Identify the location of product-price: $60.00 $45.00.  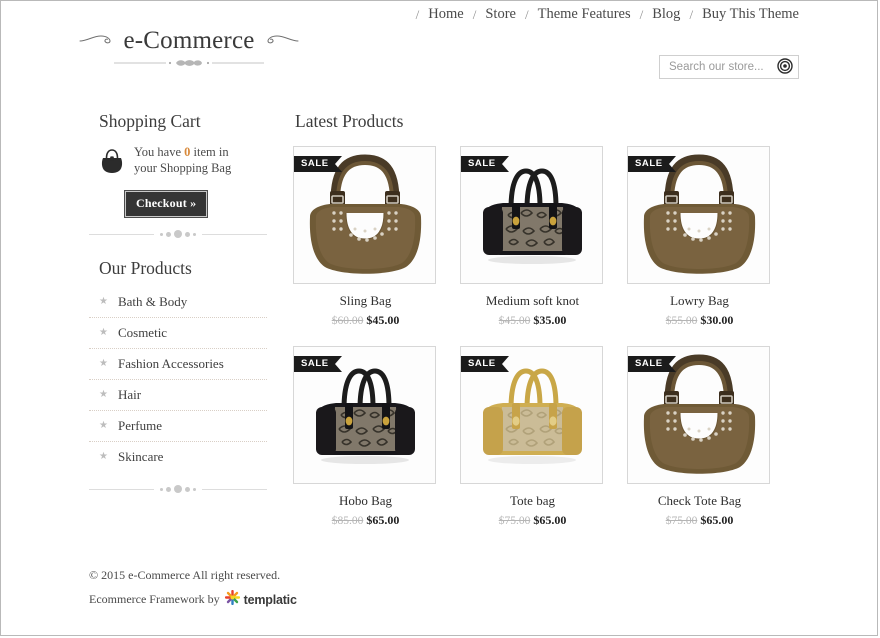
(365, 320).